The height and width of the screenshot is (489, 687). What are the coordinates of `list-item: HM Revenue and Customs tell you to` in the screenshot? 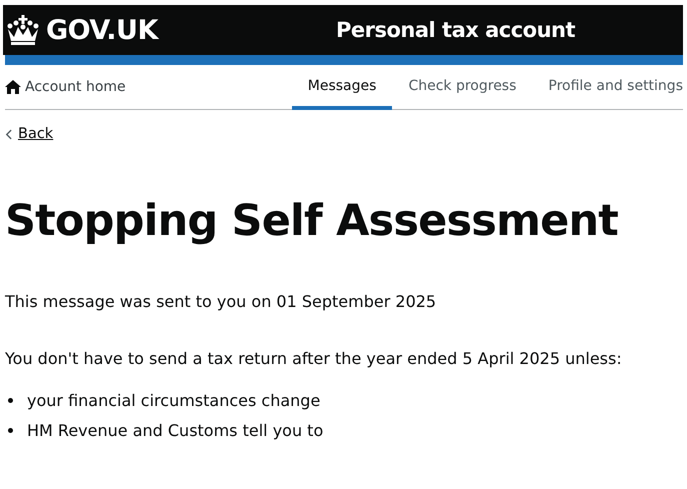 It's located at (175, 430).